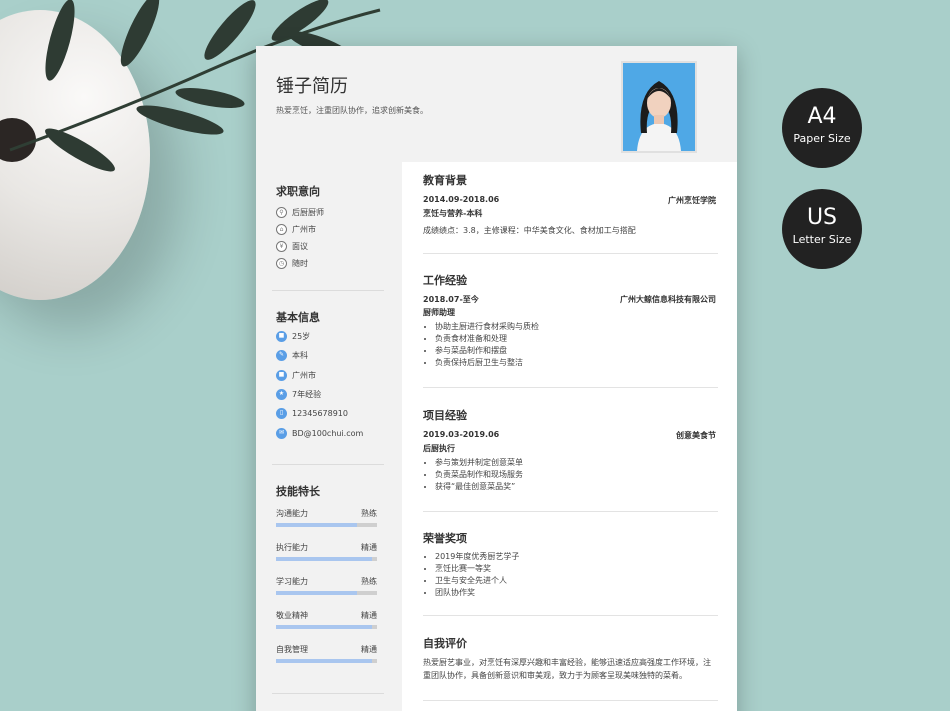  Describe the element at coordinates (445, 538) in the screenshot. I see `honors-title: 荣誉奖项` at that location.